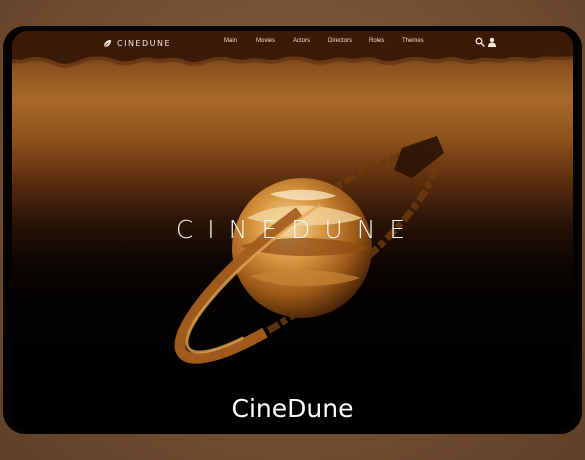 The width and height of the screenshot is (585, 460). Describe the element at coordinates (492, 42) in the screenshot. I see `user-icon` at that location.